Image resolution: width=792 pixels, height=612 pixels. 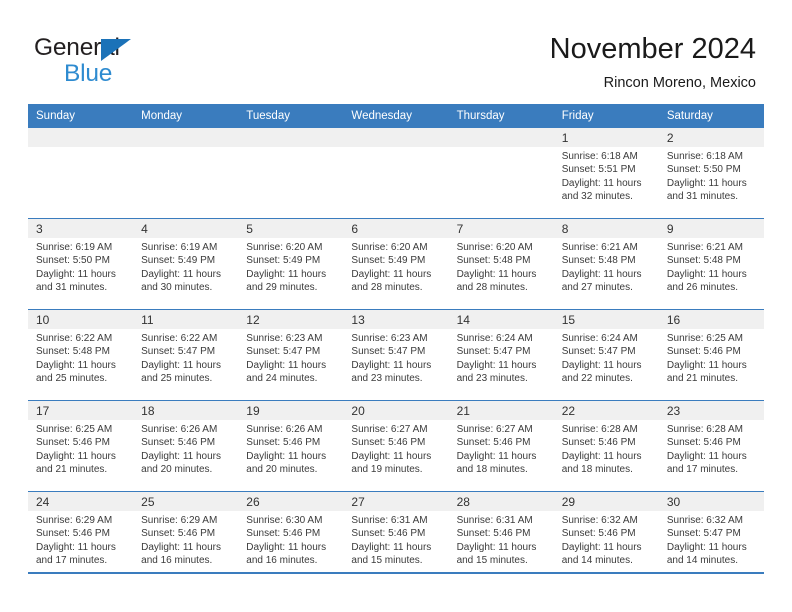 What do you see at coordinates (282, 378) in the screenshot?
I see `daylight-text-line2: and 24 minutes.` at bounding box center [282, 378].